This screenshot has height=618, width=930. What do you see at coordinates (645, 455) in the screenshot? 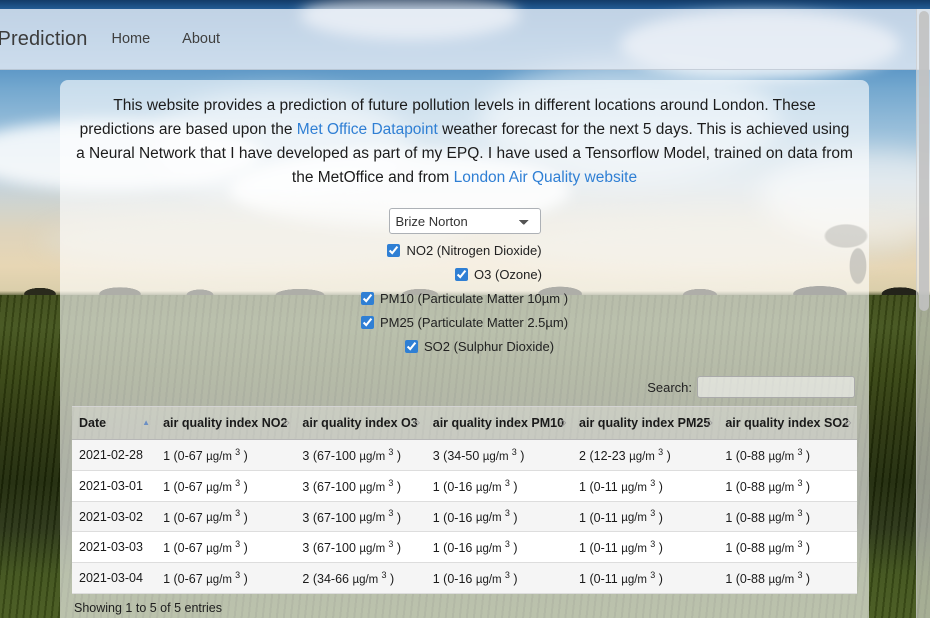
I see `cell-pm25: 2 (12-23 µg/m 3 )` at bounding box center [645, 455].